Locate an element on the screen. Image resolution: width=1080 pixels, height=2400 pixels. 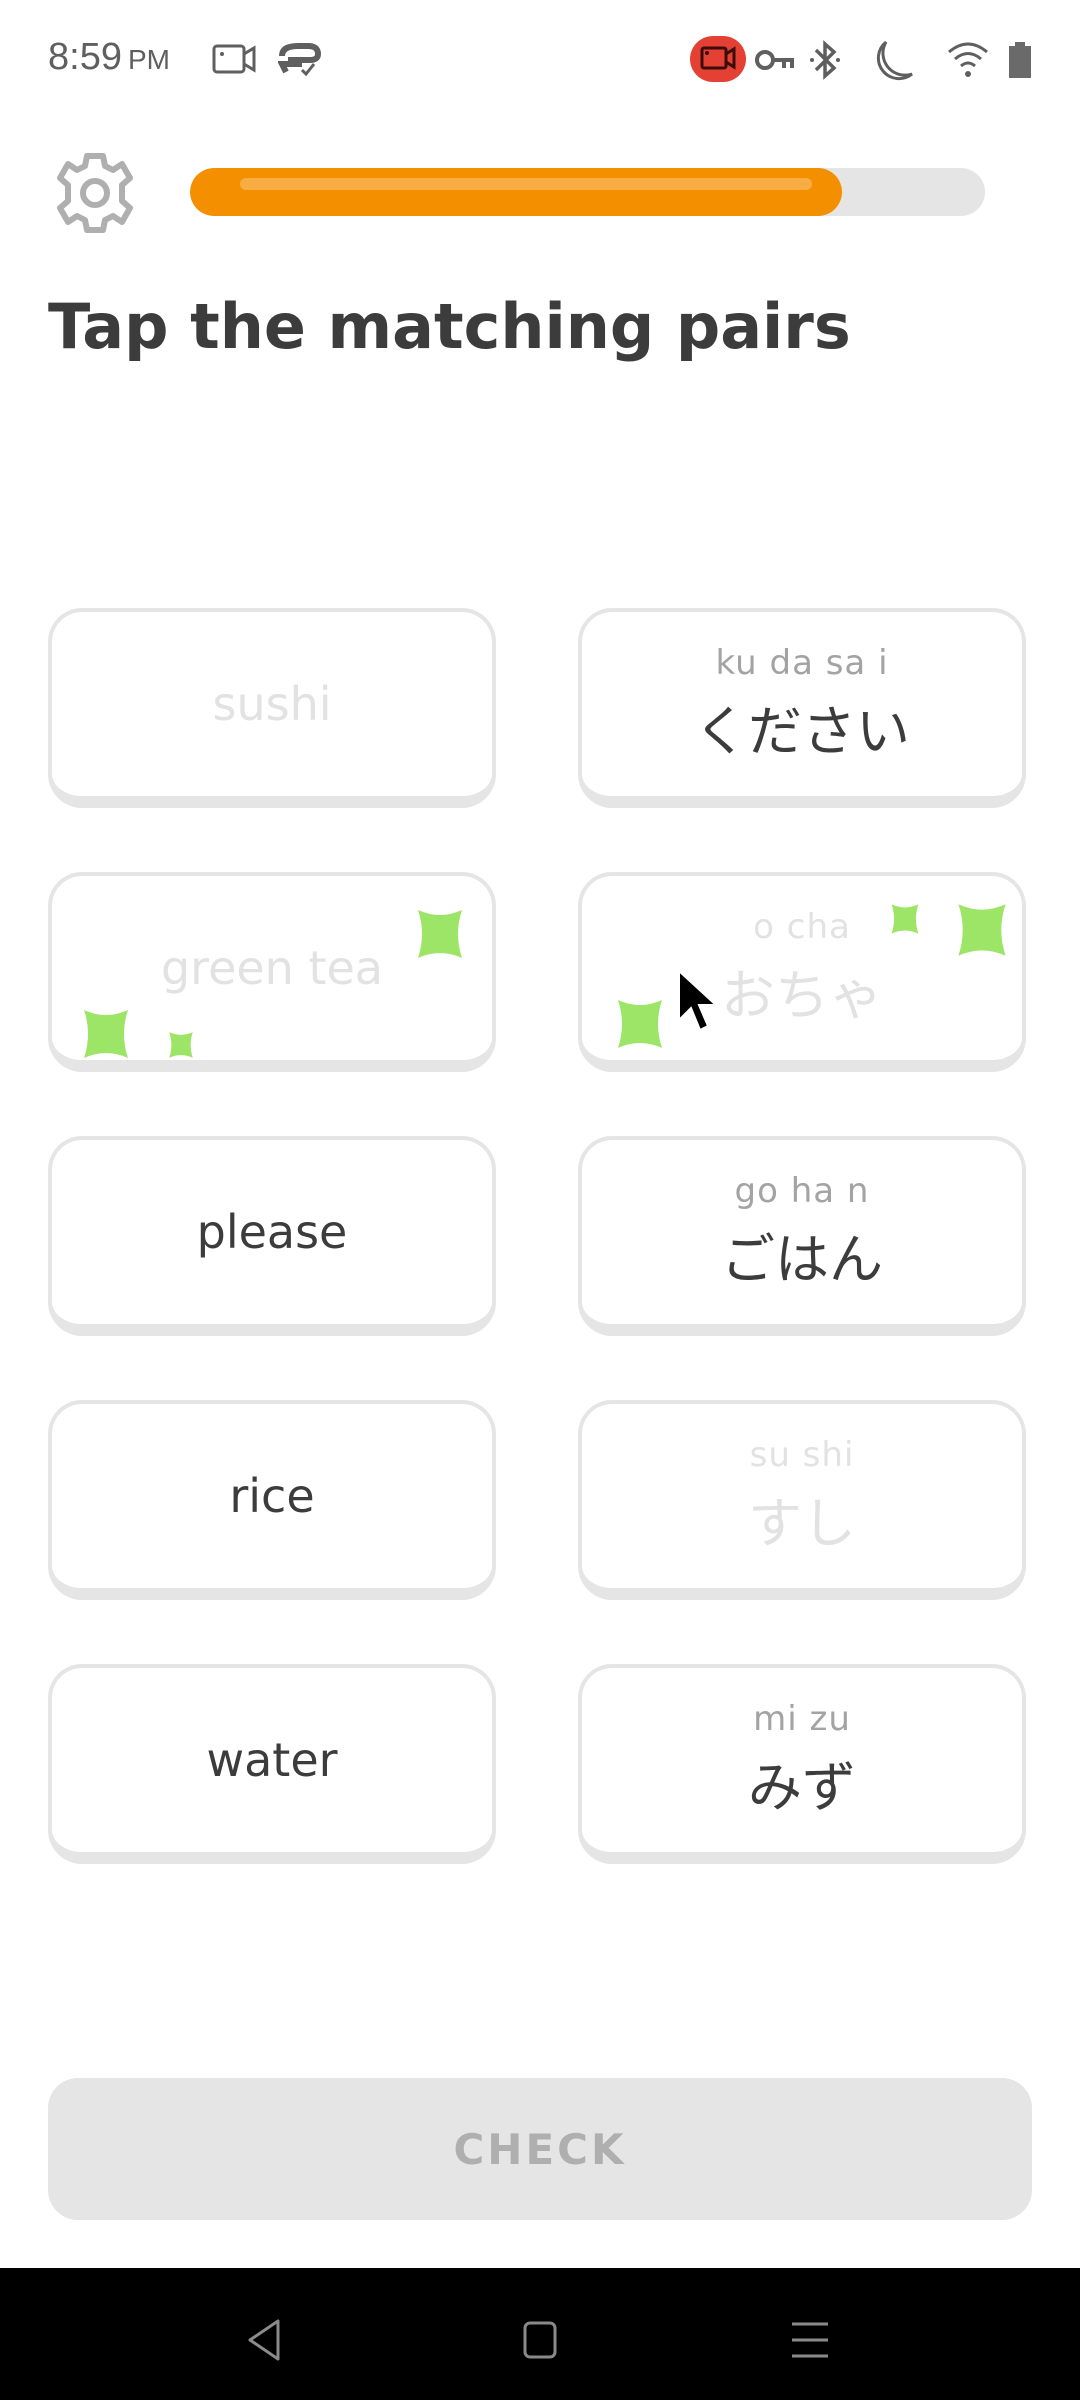
tile-right-sushi: su shi すし is located at coordinates (802, 1500).